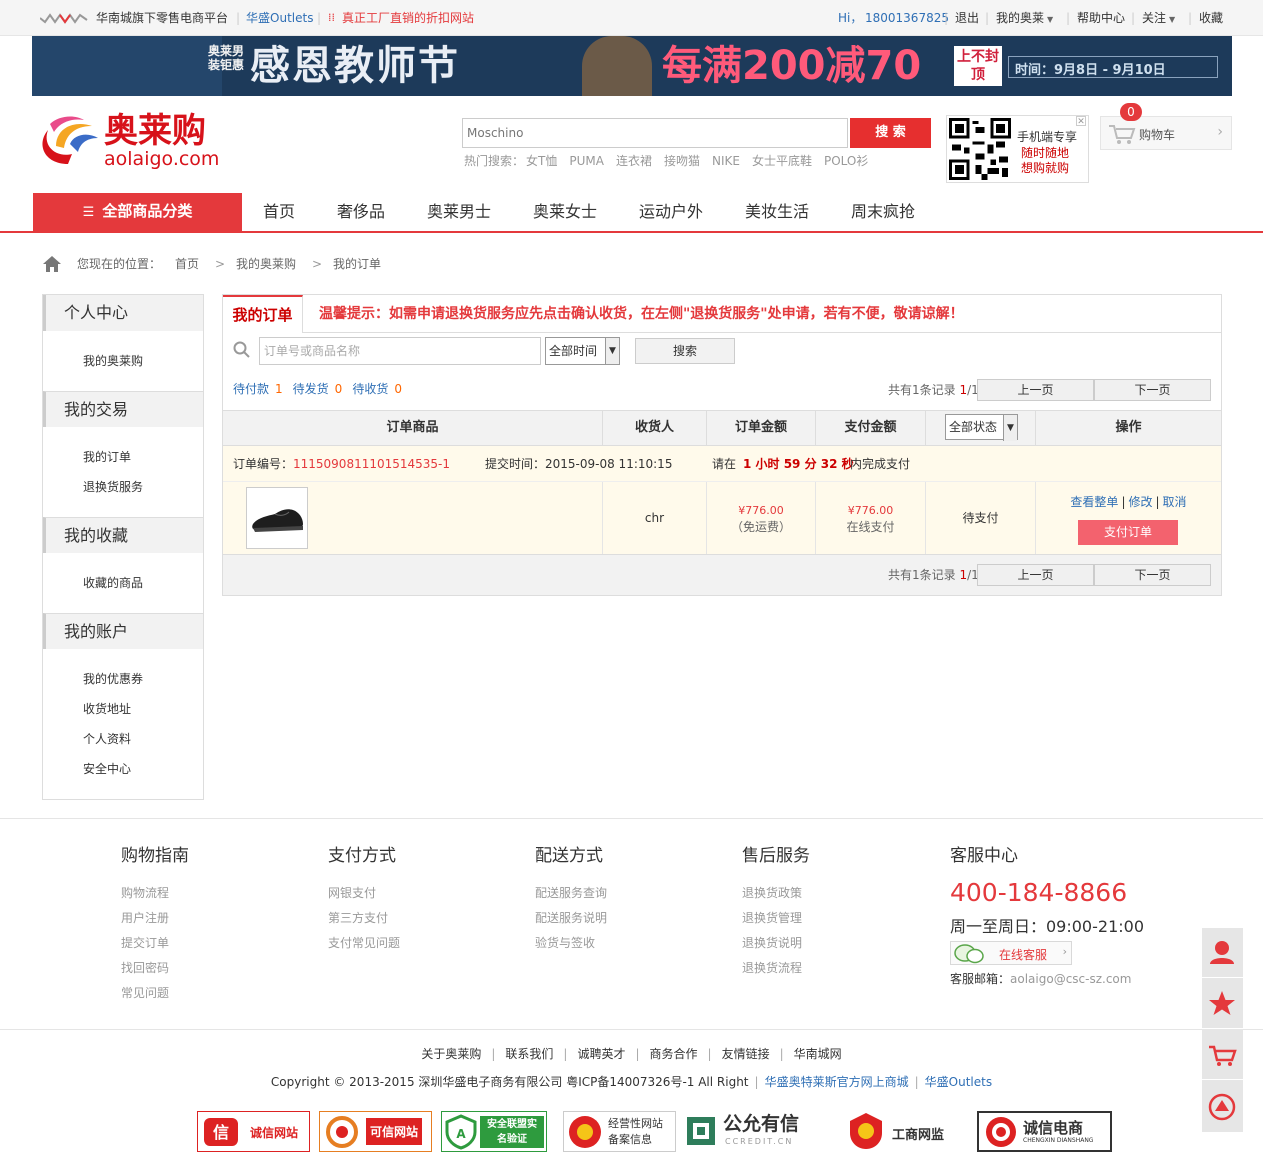  Describe the element at coordinates (1094, 502) in the screenshot. I see `view-order-link: 查看整单` at that location.